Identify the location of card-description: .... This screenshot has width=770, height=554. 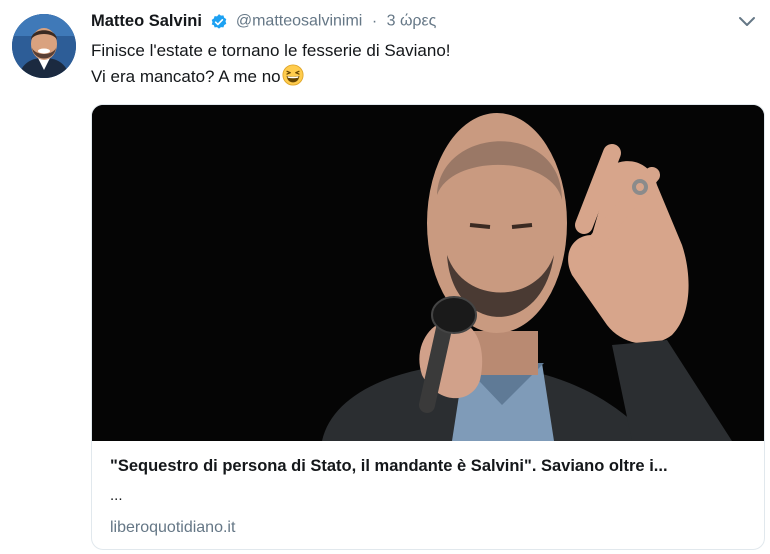
(116, 495).